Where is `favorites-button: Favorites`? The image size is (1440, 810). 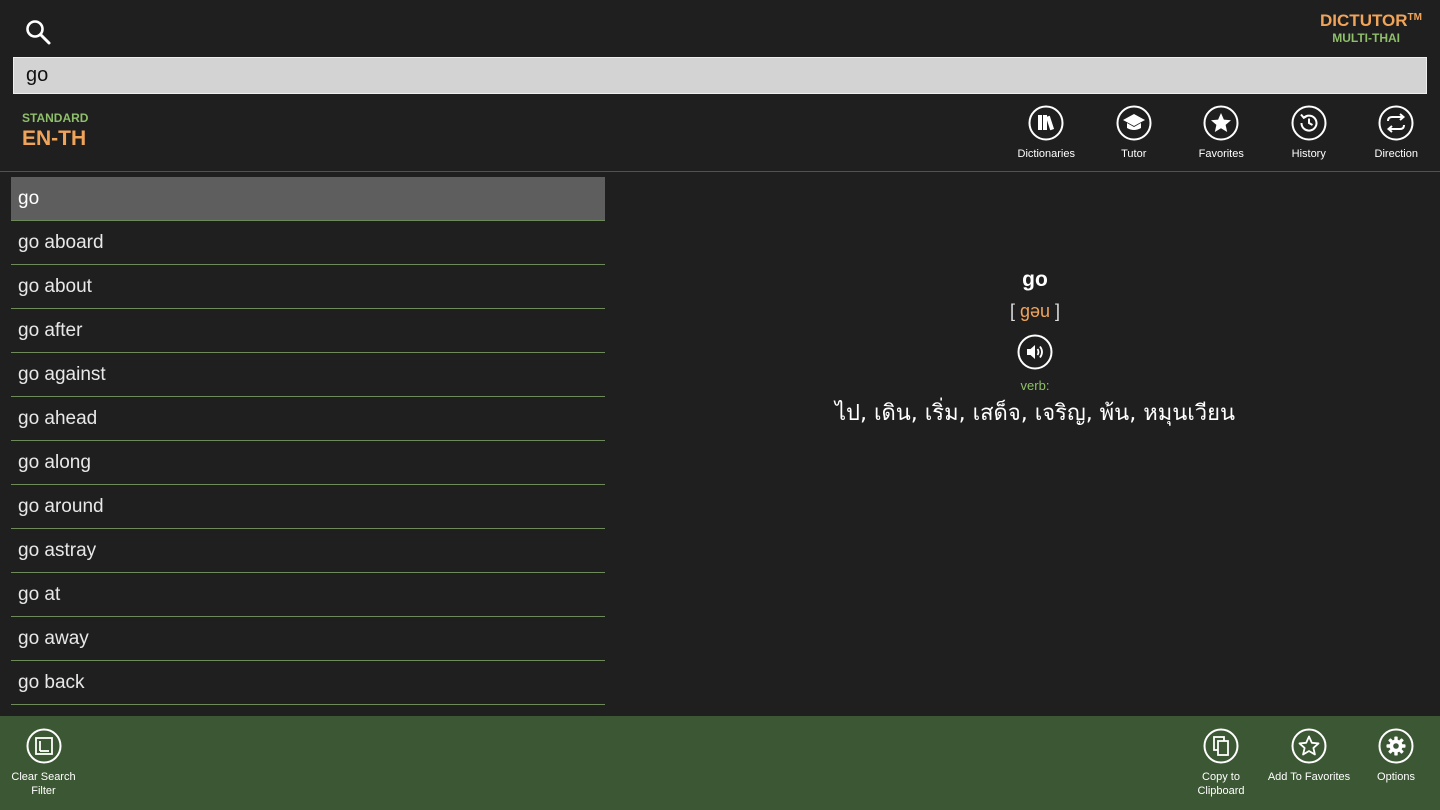 favorites-button: Favorites is located at coordinates (1222, 136).